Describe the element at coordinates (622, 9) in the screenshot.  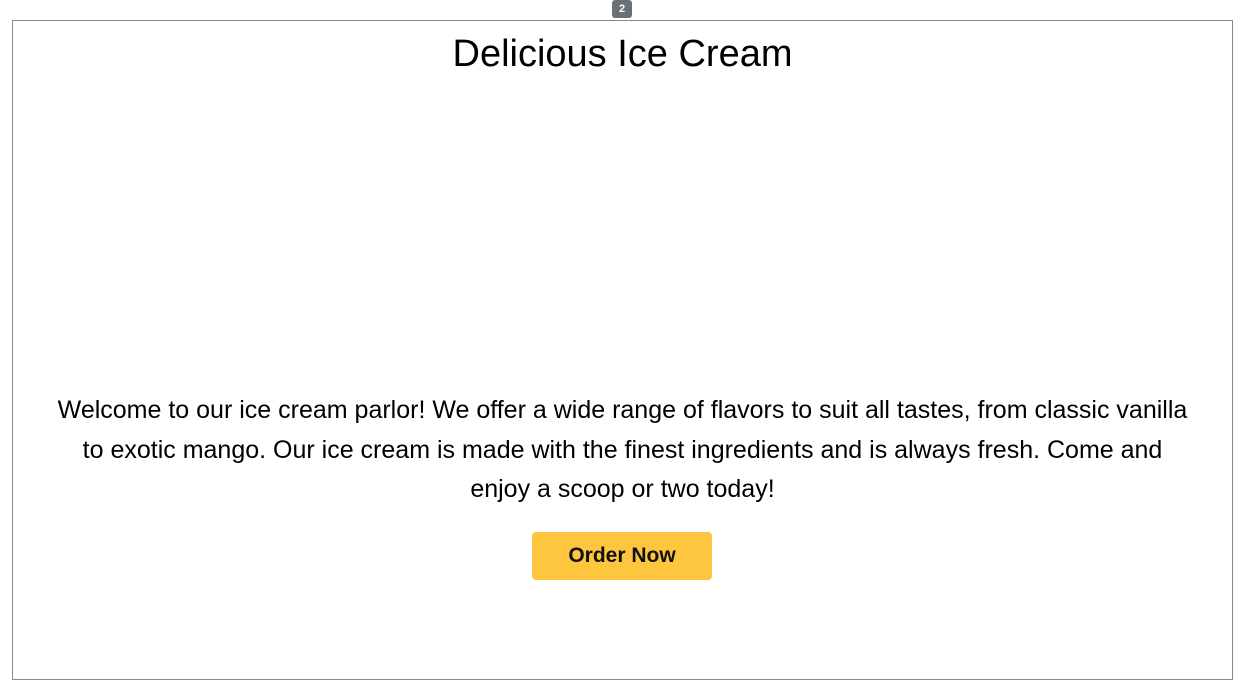
I see `count-badge: 2` at that location.